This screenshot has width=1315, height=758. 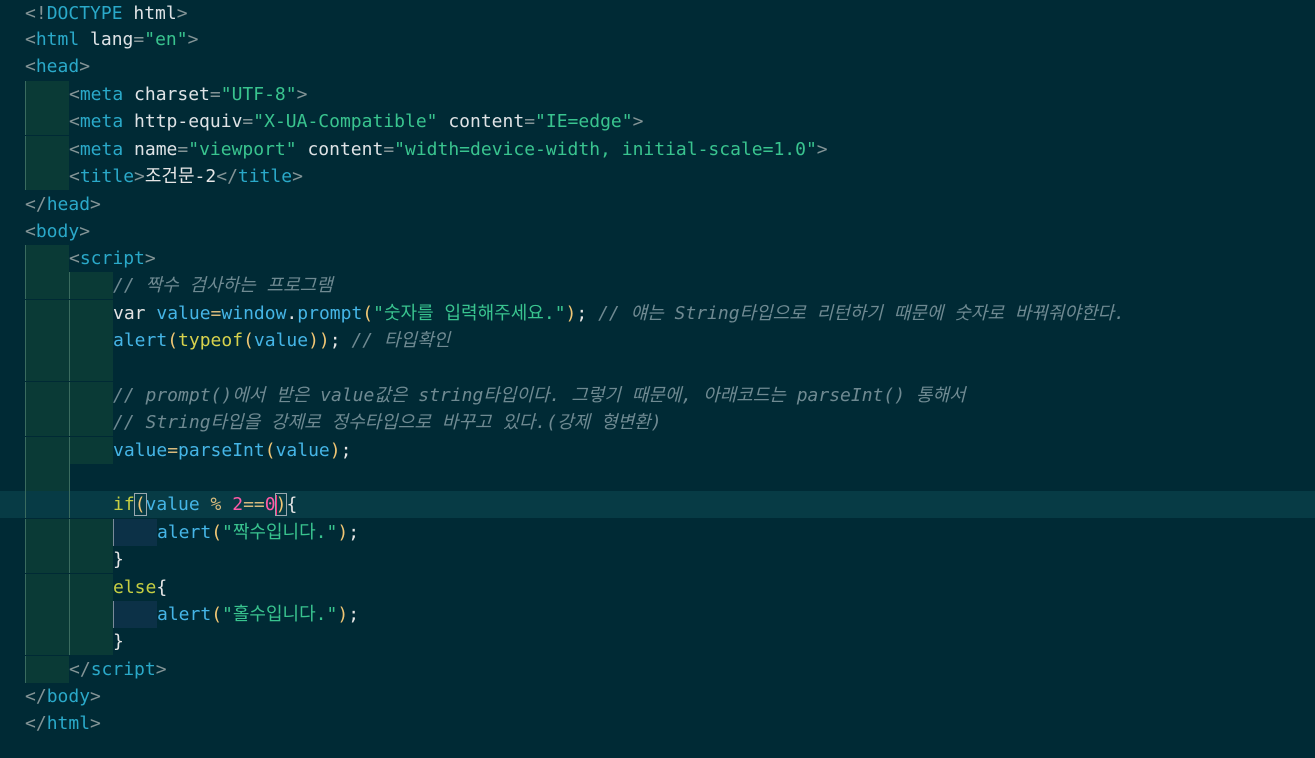 I want to click on token: {, so click(x=292, y=504).